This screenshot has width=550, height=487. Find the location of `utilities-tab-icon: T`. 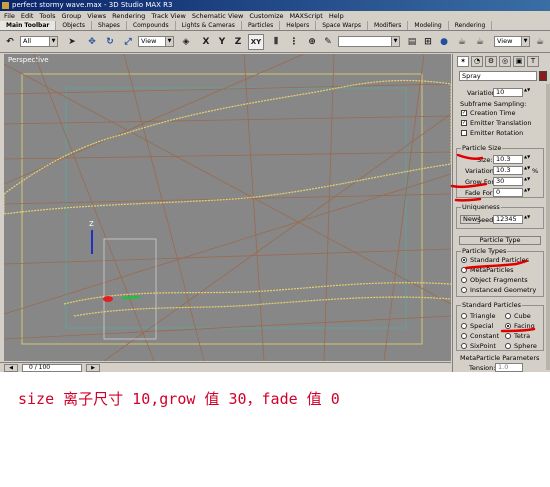

utilities-tab-icon: T is located at coordinates (533, 61).